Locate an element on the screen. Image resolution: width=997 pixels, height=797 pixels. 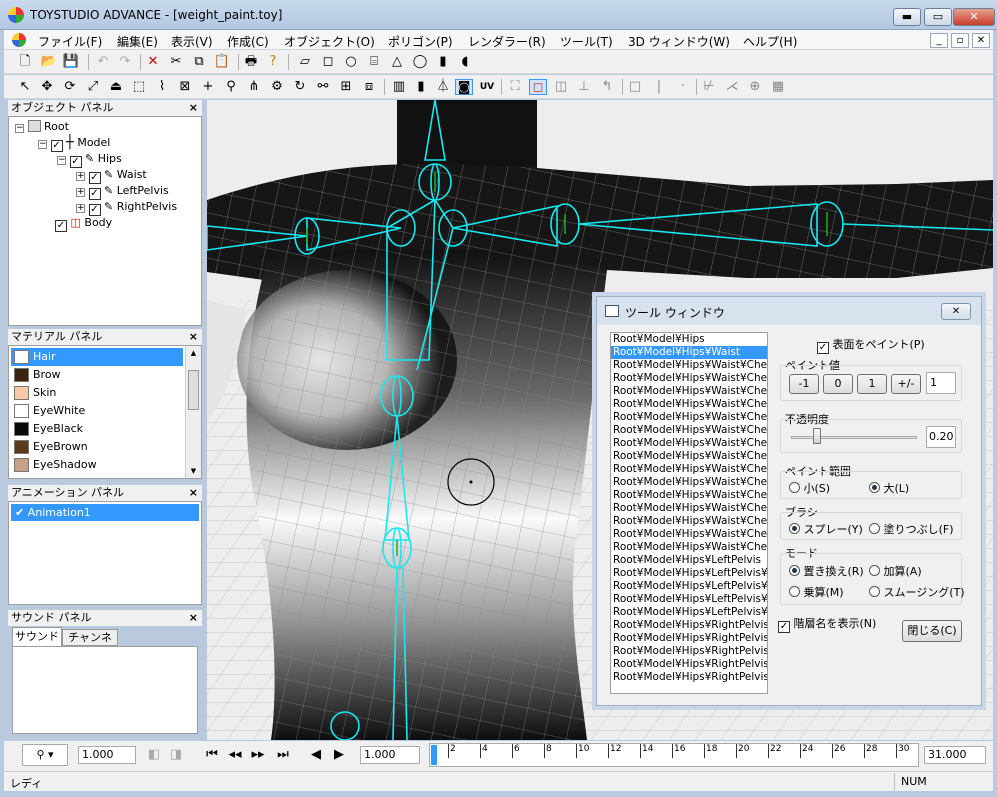
object-panel-close-icon: × is located at coordinates (193, 108).